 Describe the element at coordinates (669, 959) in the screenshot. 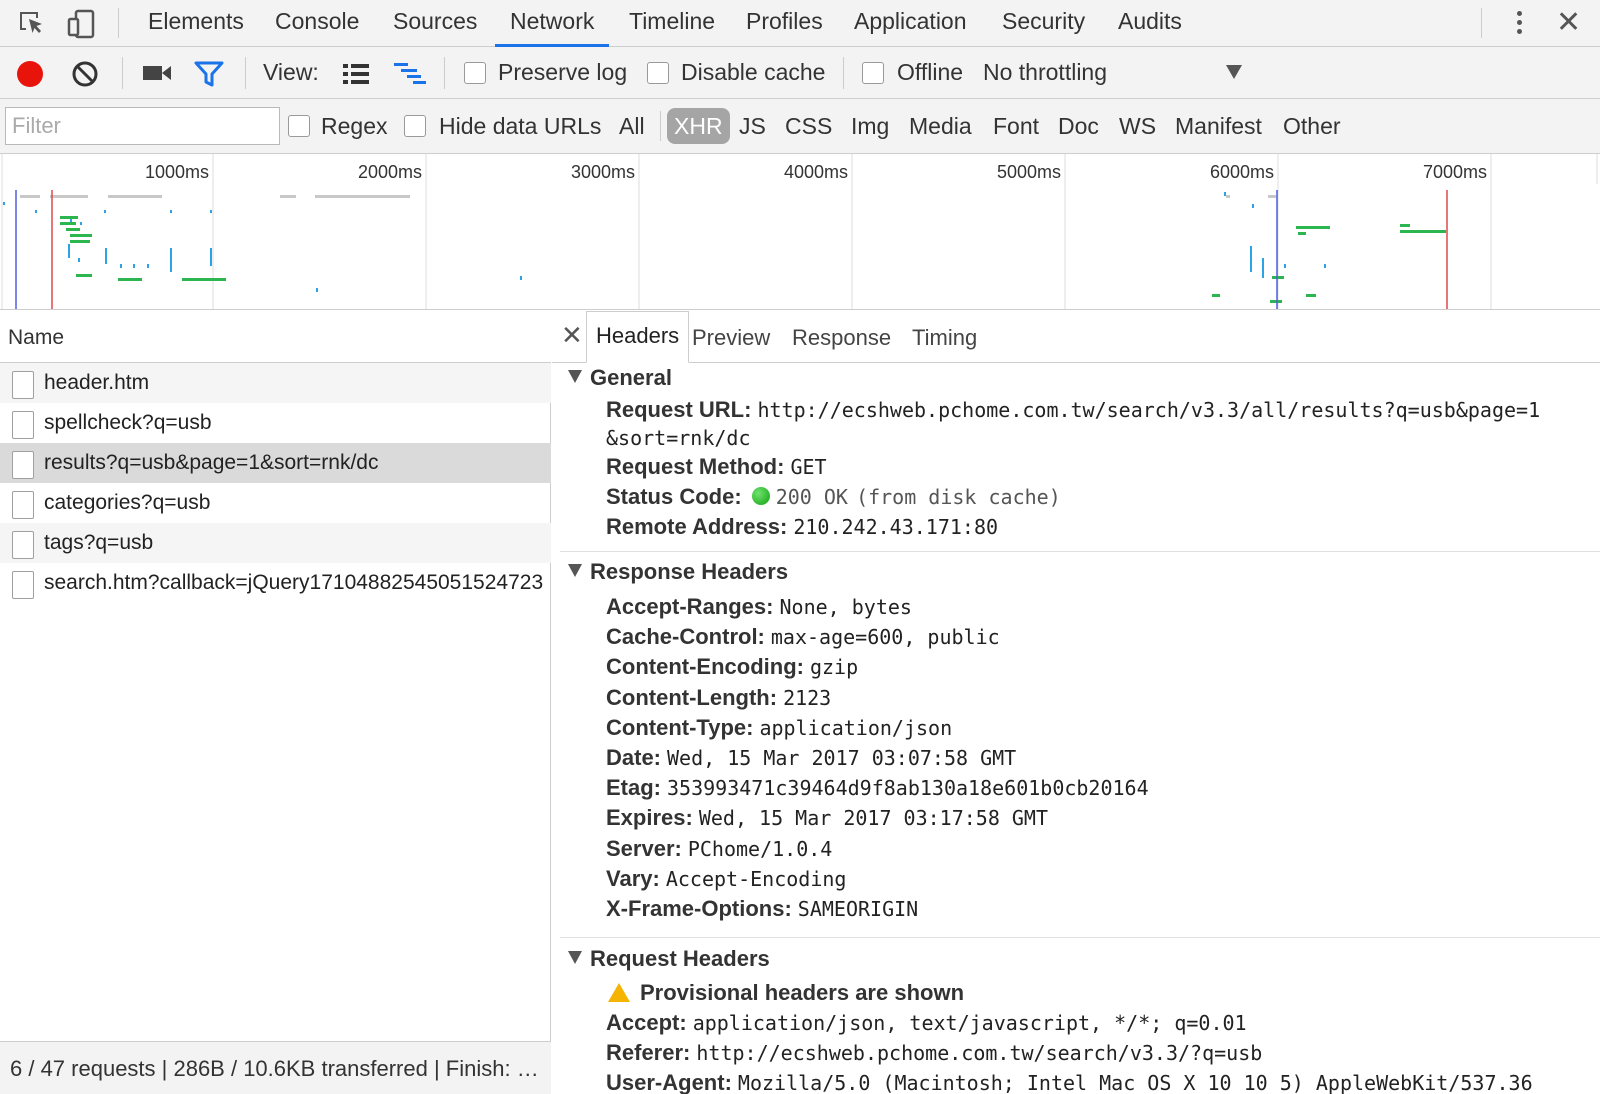

I see `request-headers-section-toggle: Request Headers` at that location.